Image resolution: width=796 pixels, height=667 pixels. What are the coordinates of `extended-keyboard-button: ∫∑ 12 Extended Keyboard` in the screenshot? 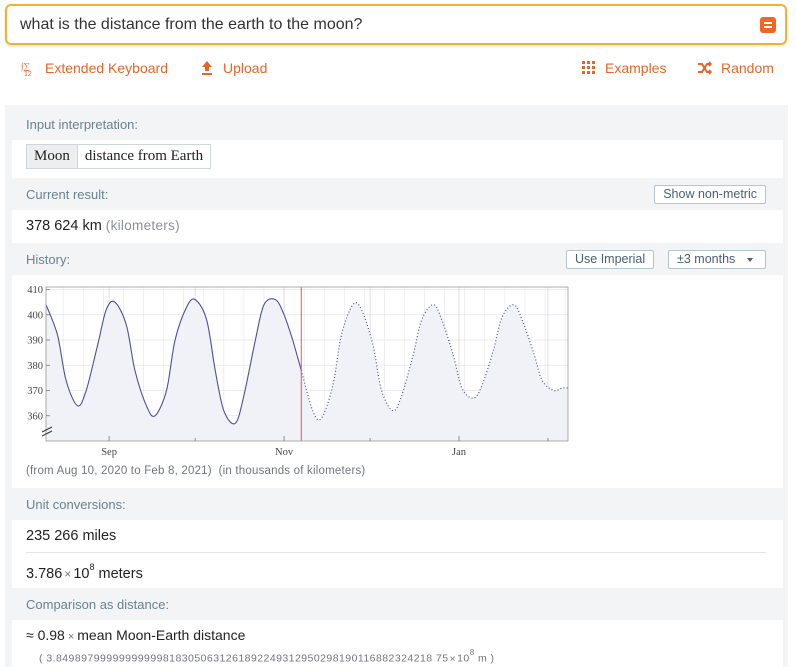 It's located at (94, 68).